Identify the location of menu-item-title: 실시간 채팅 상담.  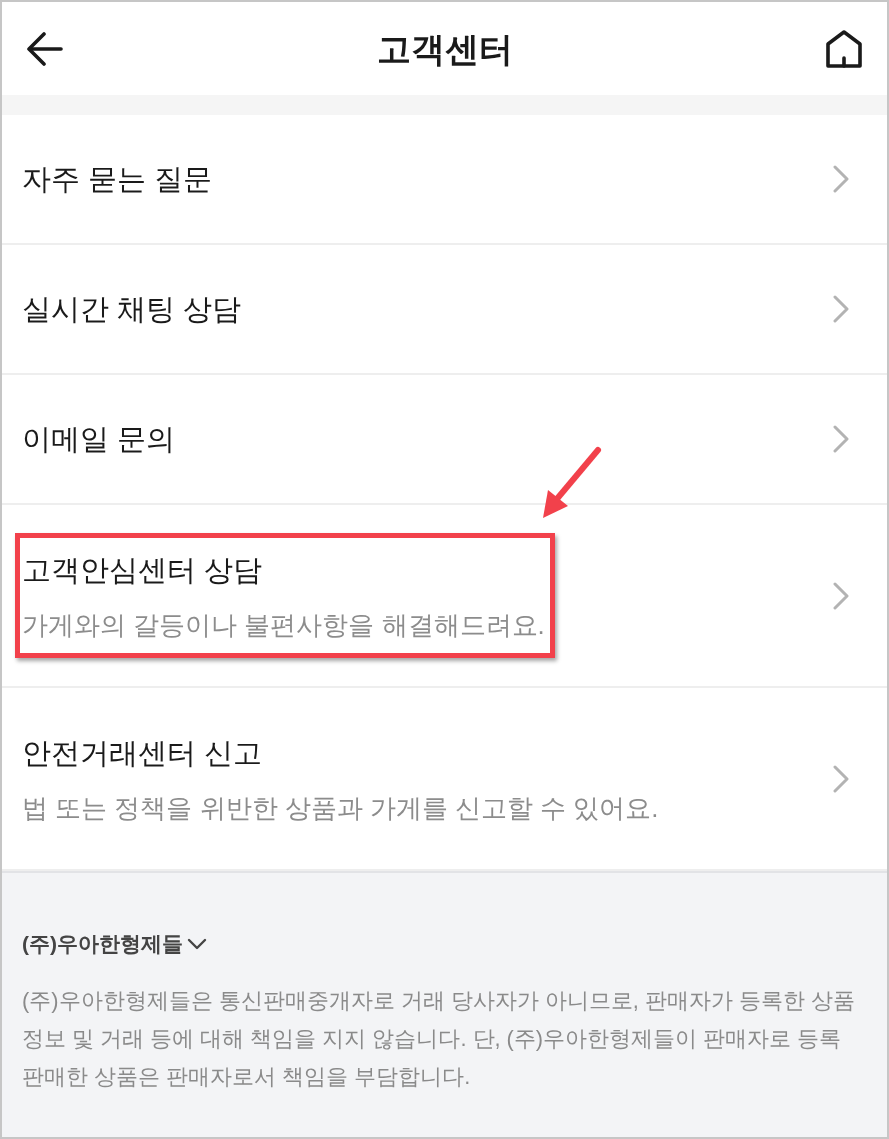
(132, 309).